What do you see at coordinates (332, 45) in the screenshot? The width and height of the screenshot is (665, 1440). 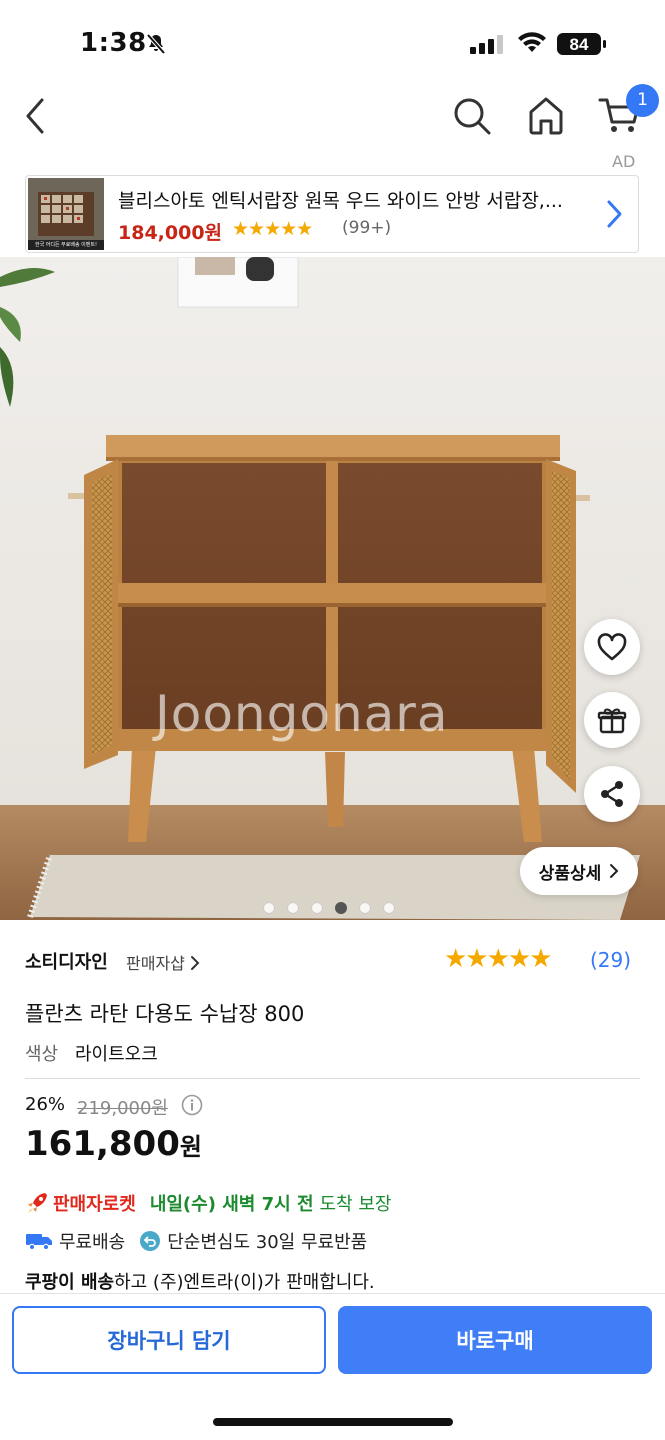 I see `status-bar: 1:38 84` at bounding box center [332, 45].